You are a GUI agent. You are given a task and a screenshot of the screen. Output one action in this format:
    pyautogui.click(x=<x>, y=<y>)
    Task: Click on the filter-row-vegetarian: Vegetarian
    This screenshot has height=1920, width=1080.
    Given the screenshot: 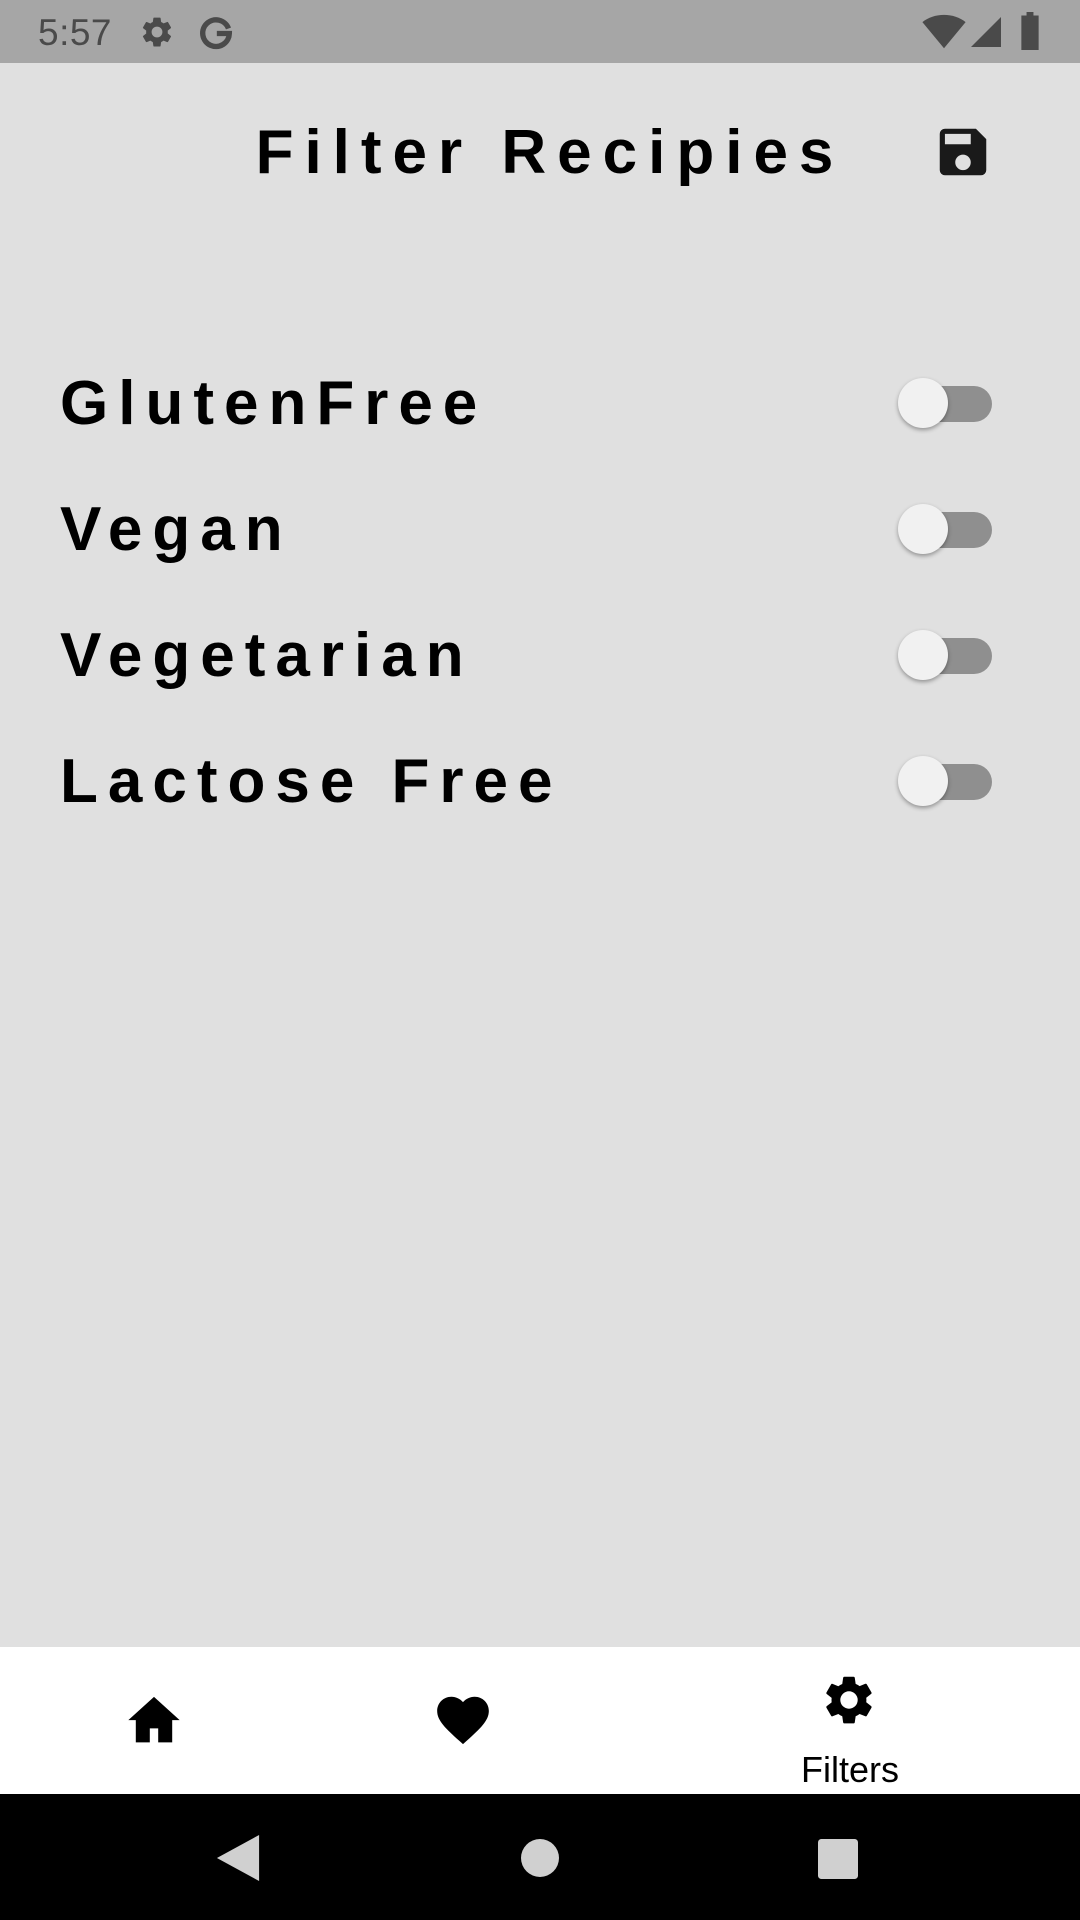 What is the action you would take?
    pyautogui.click(x=540, y=655)
    